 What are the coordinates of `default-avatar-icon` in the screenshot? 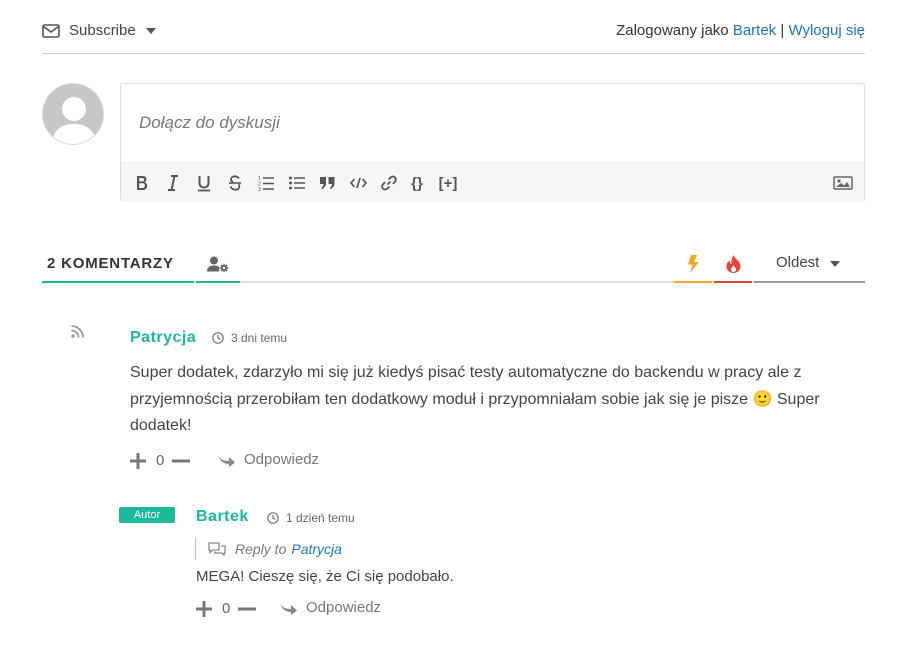 It's located at (73, 114).